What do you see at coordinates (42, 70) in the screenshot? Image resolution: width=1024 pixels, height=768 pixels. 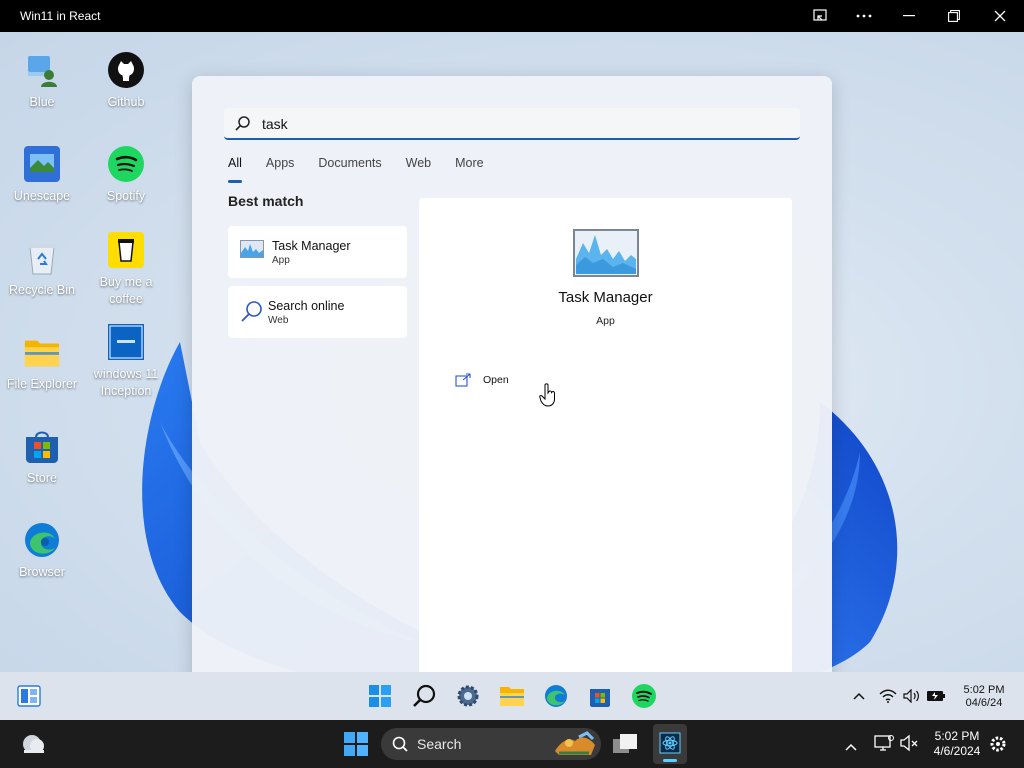 I see `blue-user-icon` at bounding box center [42, 70].